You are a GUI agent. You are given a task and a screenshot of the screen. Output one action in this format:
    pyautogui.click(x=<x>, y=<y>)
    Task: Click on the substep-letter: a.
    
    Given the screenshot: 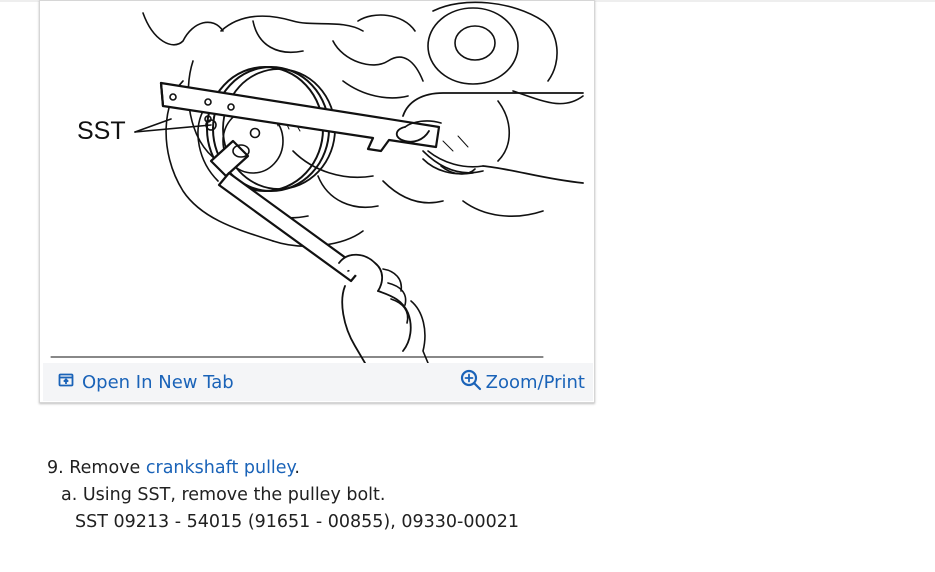 What is the action you would take?
    pyautogui.click(x=69, y=495)
    